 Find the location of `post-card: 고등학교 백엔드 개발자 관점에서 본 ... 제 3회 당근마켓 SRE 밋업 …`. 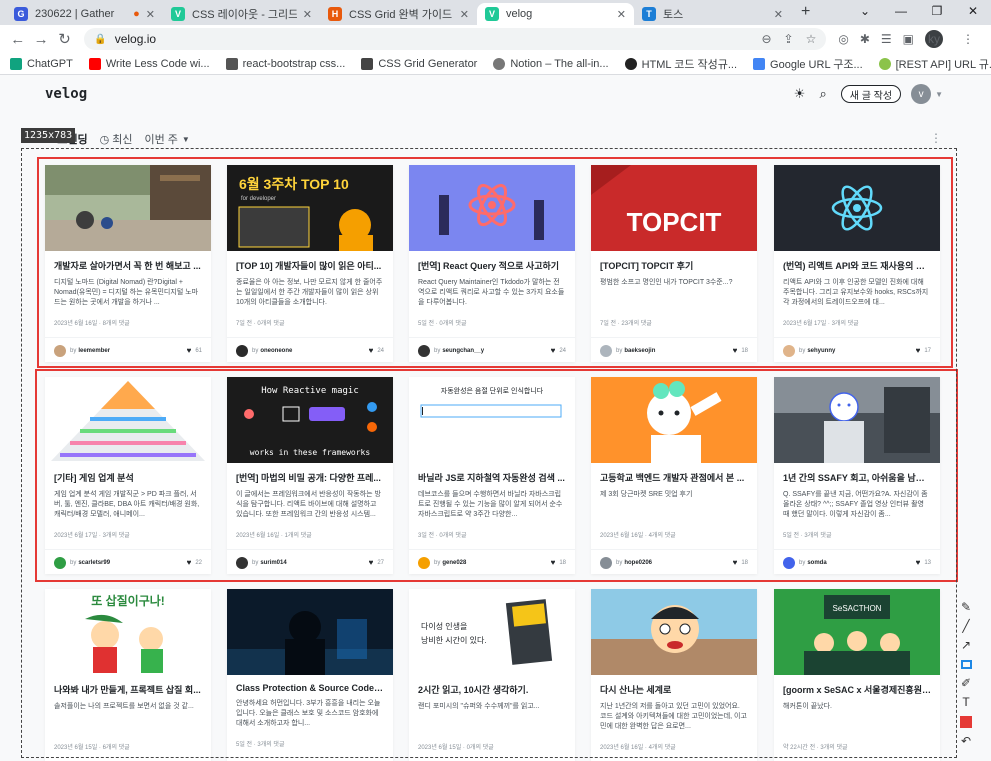

post-card: 고등학교 백엔드 개발자 관점에서 본 ... 제 3회 당근마켓 SRE 밋업 … is located at coordinates (674, 475).